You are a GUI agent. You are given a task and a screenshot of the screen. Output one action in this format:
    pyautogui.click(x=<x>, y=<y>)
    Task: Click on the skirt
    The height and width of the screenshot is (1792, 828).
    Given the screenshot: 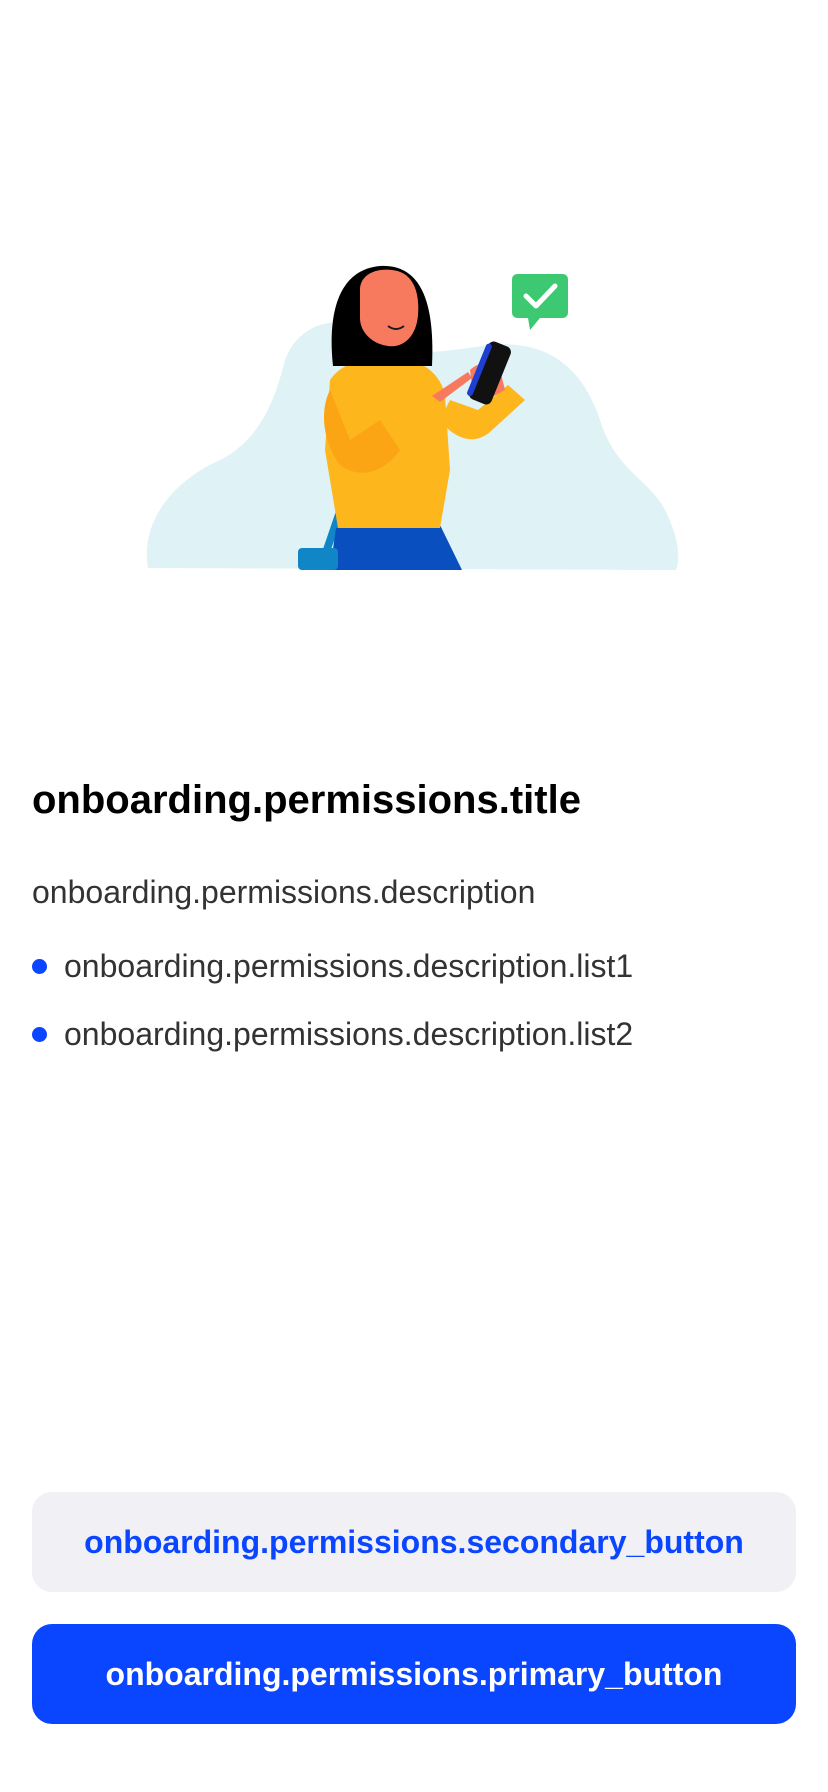 What is the action you would take?
    pyautogui.click(x=396, y=547)
    